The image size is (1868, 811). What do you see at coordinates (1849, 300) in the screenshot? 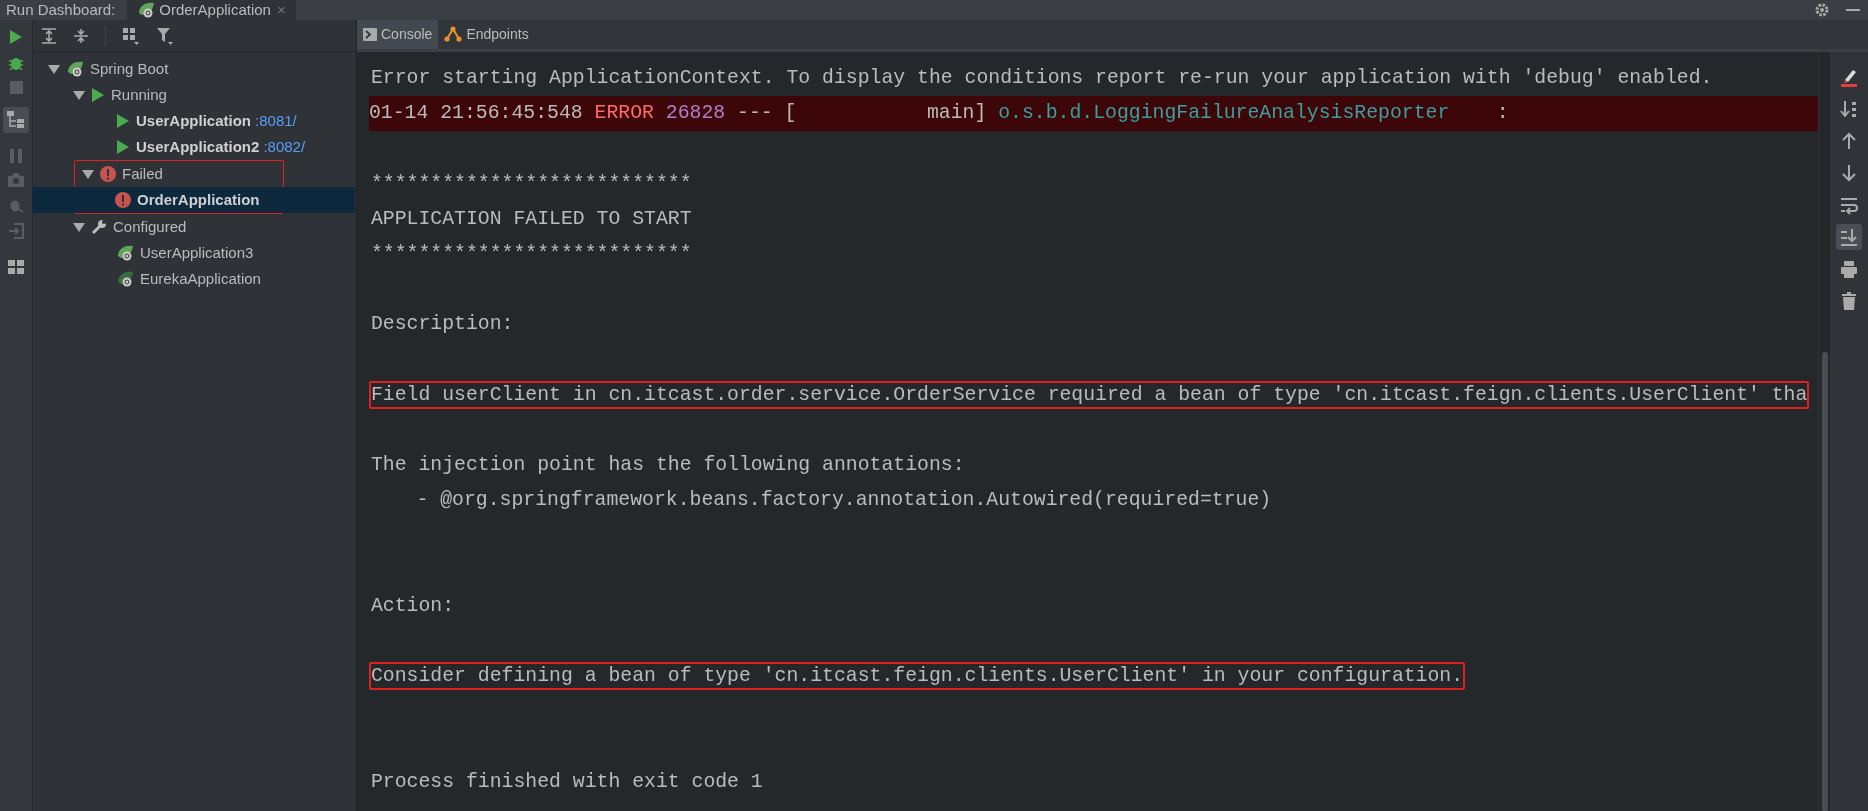
I see `trash-icon` at bounding box center [1849, 300].